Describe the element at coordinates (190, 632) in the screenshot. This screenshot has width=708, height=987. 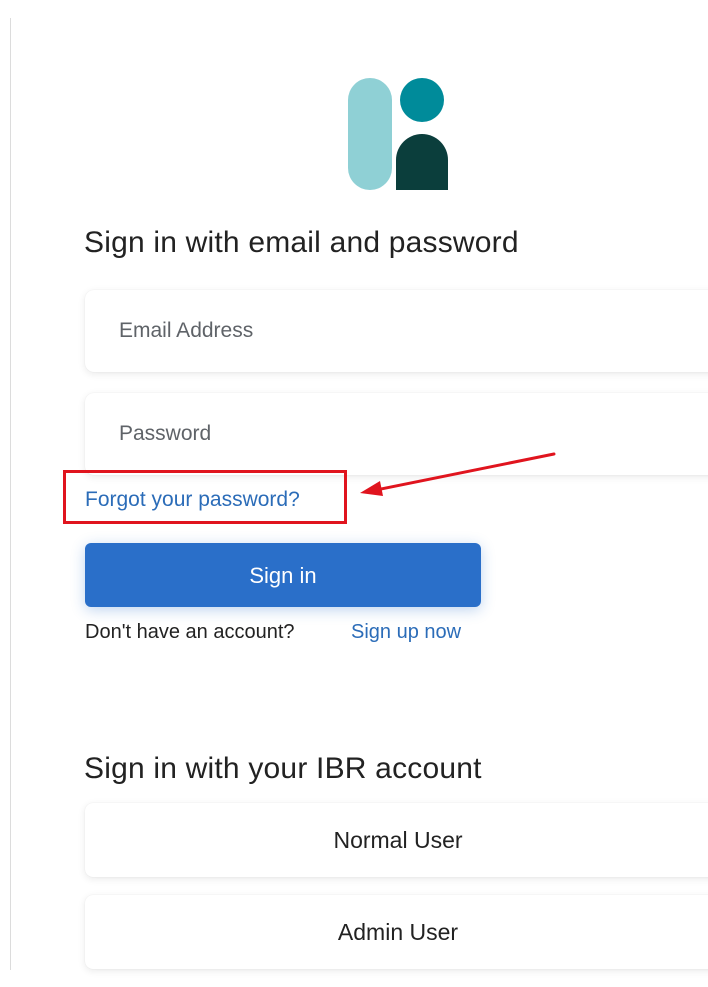
I see `no-account-text: Don't have an account?` at that location.